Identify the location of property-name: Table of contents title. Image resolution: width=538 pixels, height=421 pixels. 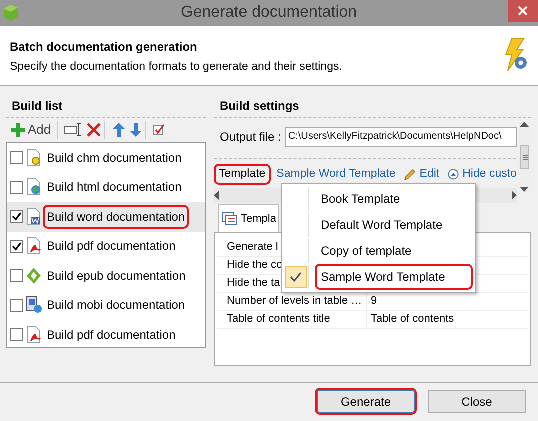
(292, 319).